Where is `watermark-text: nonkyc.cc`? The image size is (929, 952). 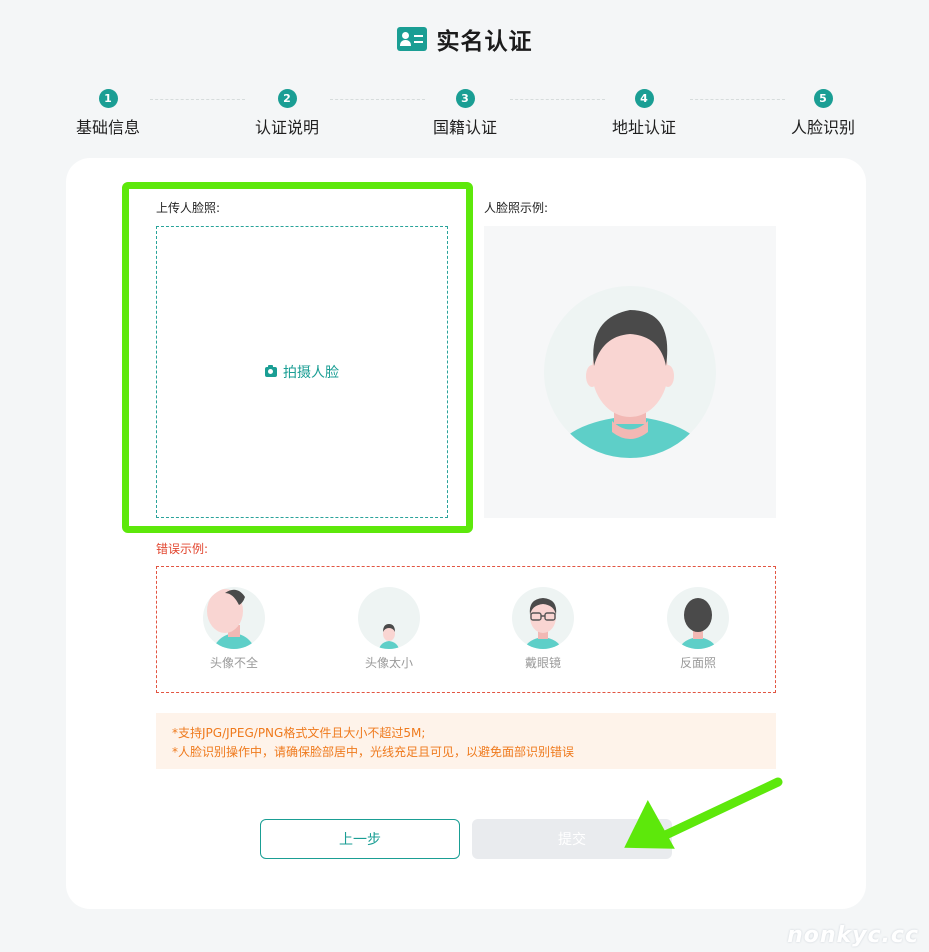
watermark-text: nonkyc.cc is located at coordinates (853, 935).